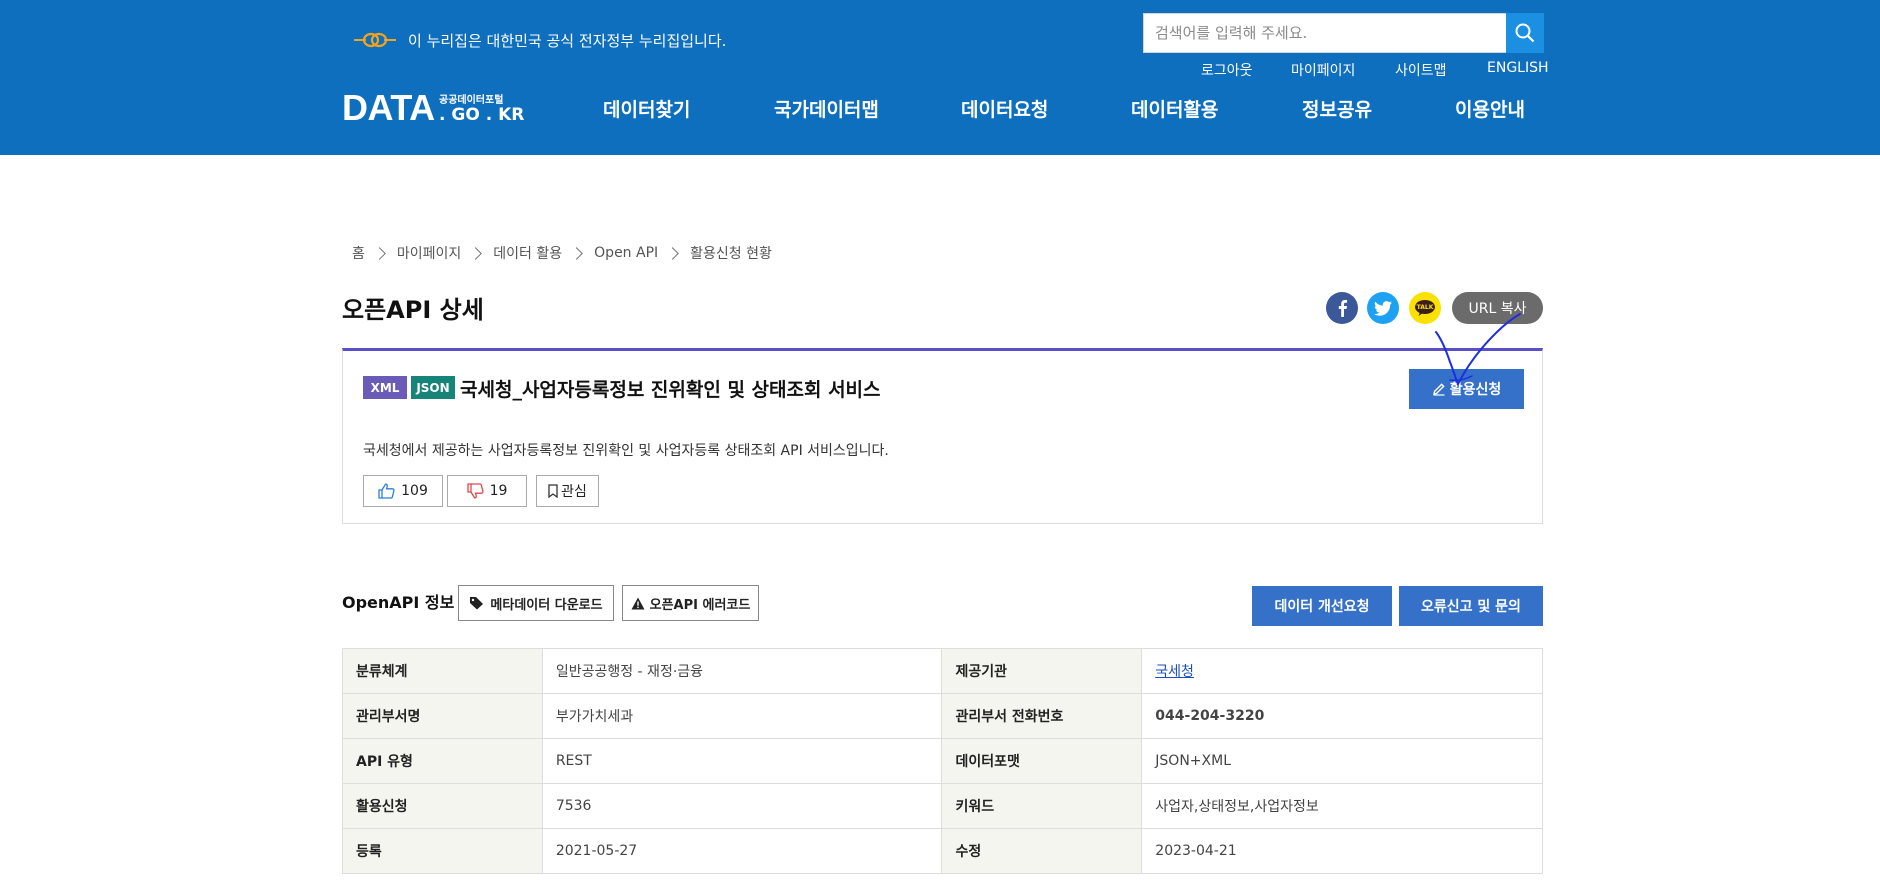 The image size is (1880, 881). Describe the element at coordinates (567, 40) in the screenshot. I see `gov-notice-text: 이 누리집은 대한민국 공식 전자정부 누리집입니다.` at that location.